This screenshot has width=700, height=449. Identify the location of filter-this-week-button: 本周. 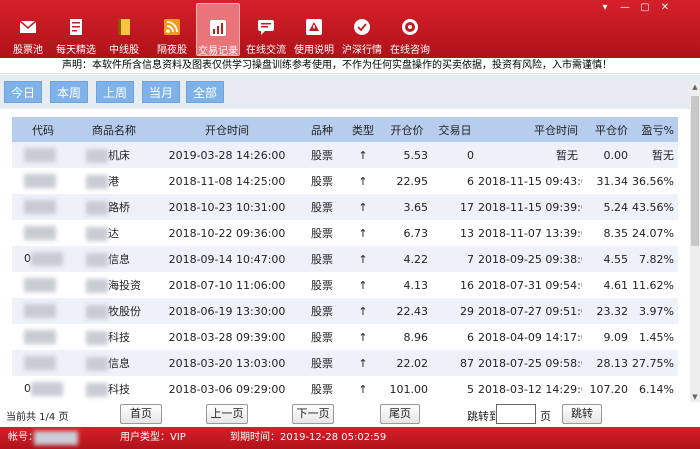
(69, 92).